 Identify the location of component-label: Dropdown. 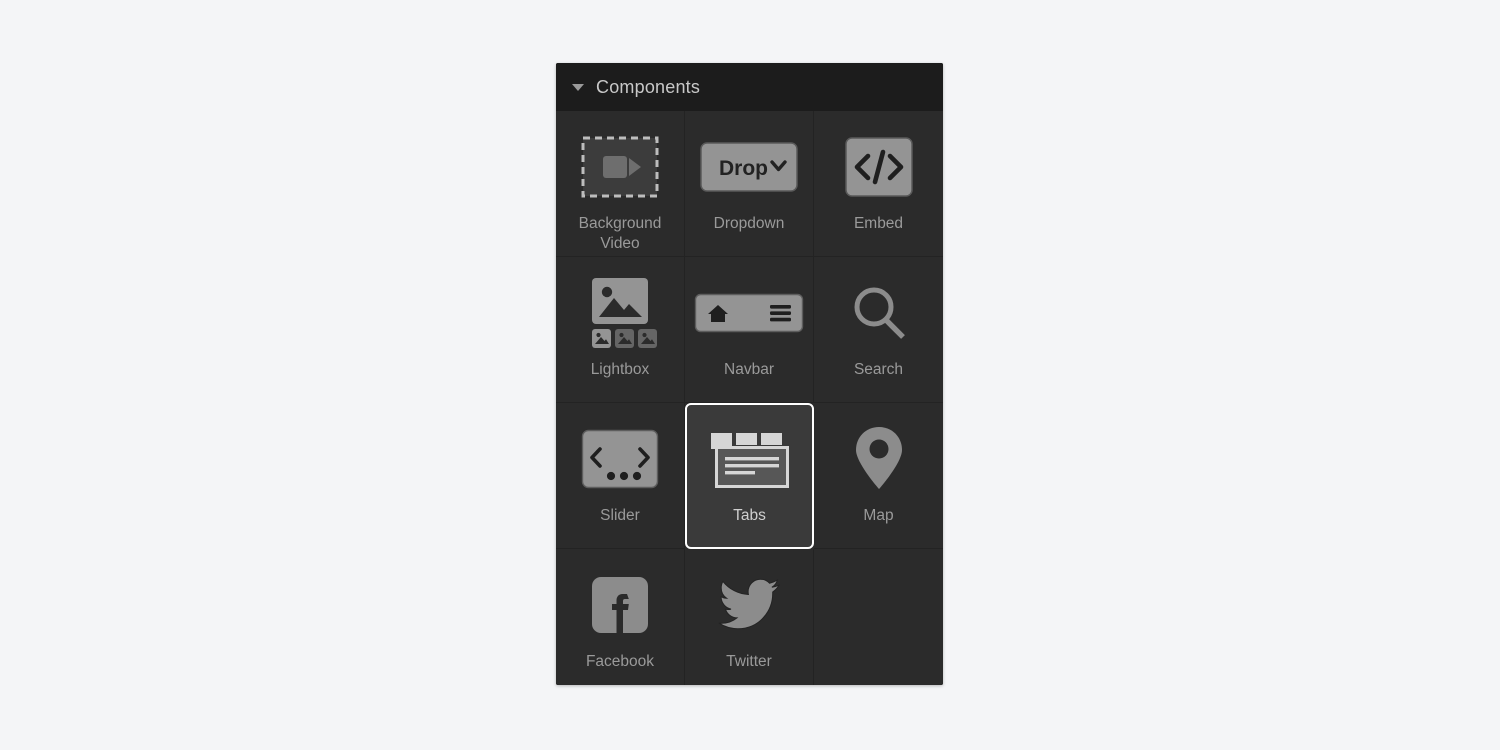
(749, 223).